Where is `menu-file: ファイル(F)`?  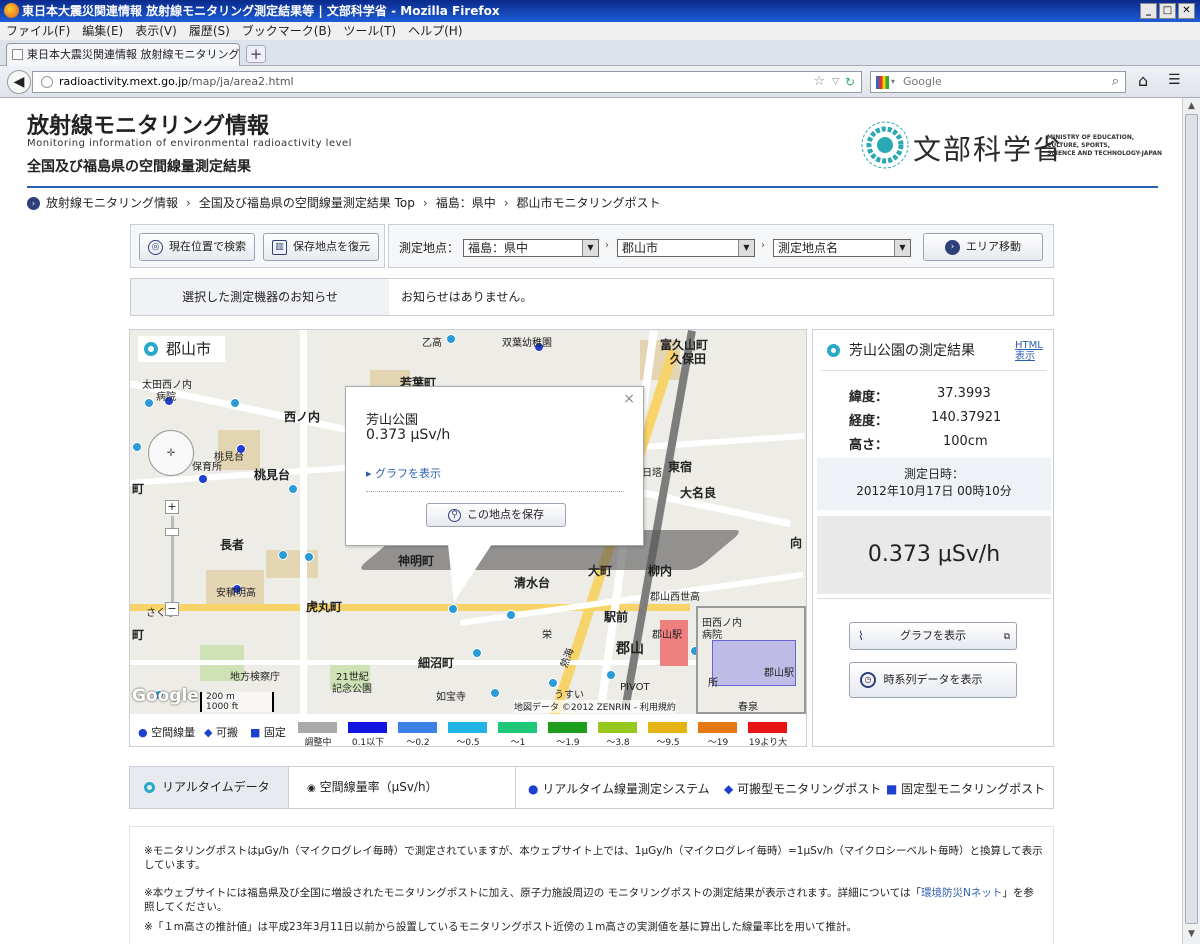 menu-file: ファイル(F) is located at coordinates (38, 31).